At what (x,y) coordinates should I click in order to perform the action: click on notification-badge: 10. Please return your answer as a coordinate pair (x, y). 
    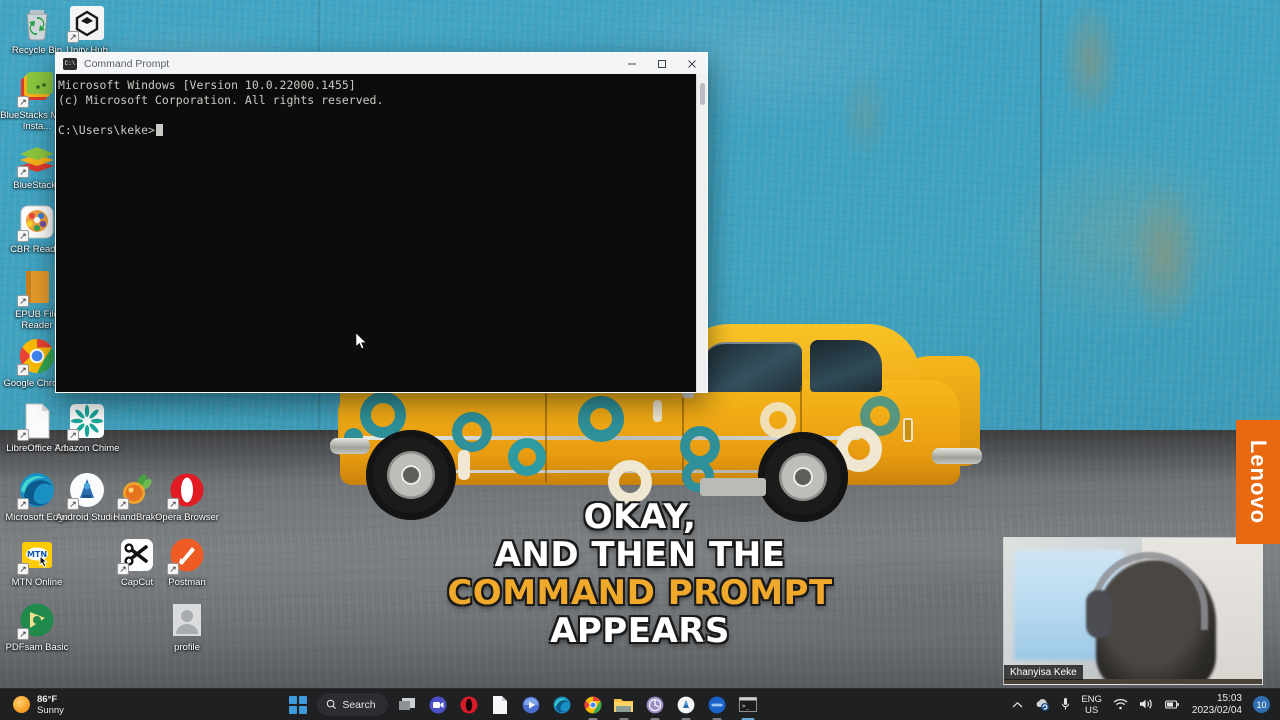
    Looking at the image, I should click on (1261, 704).